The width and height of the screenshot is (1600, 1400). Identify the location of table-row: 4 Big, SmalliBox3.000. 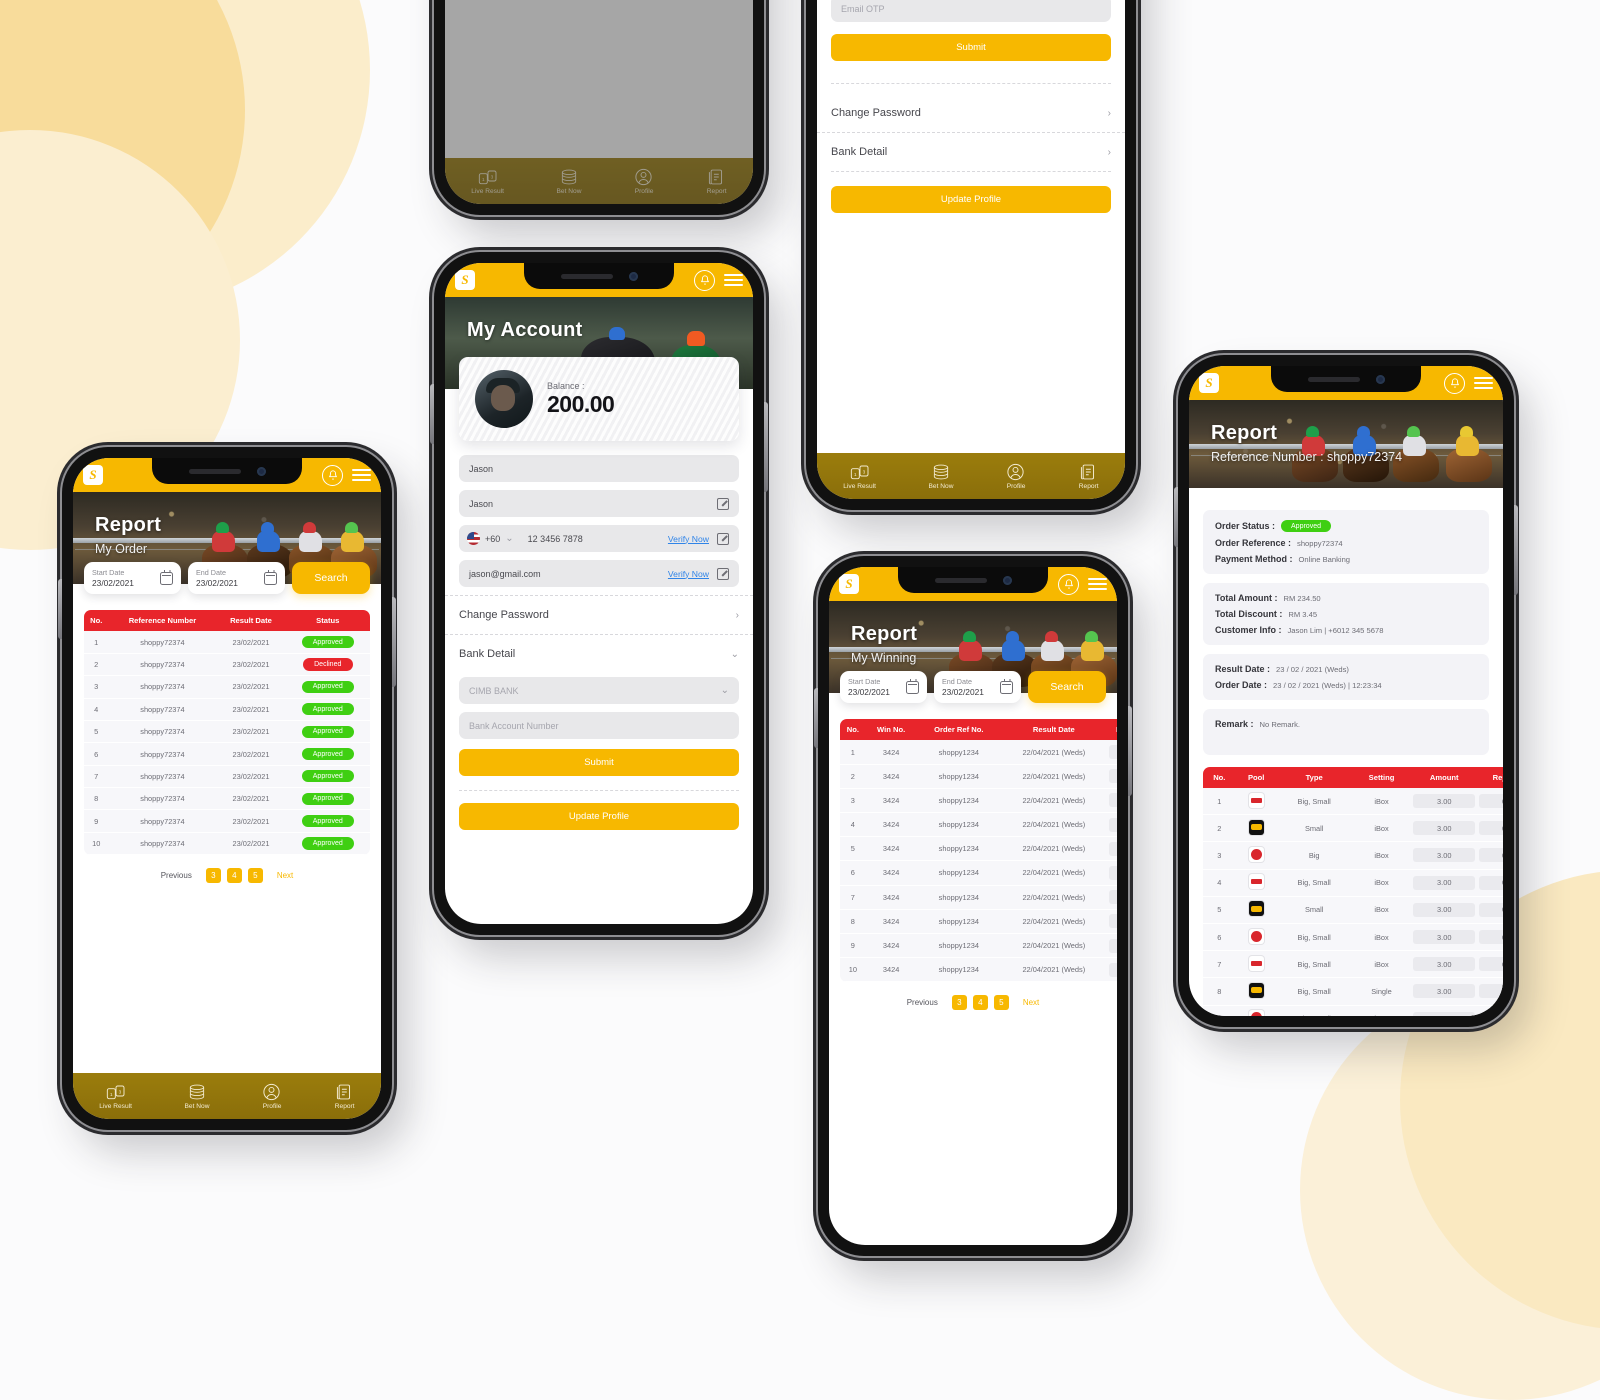
(1353, 883).